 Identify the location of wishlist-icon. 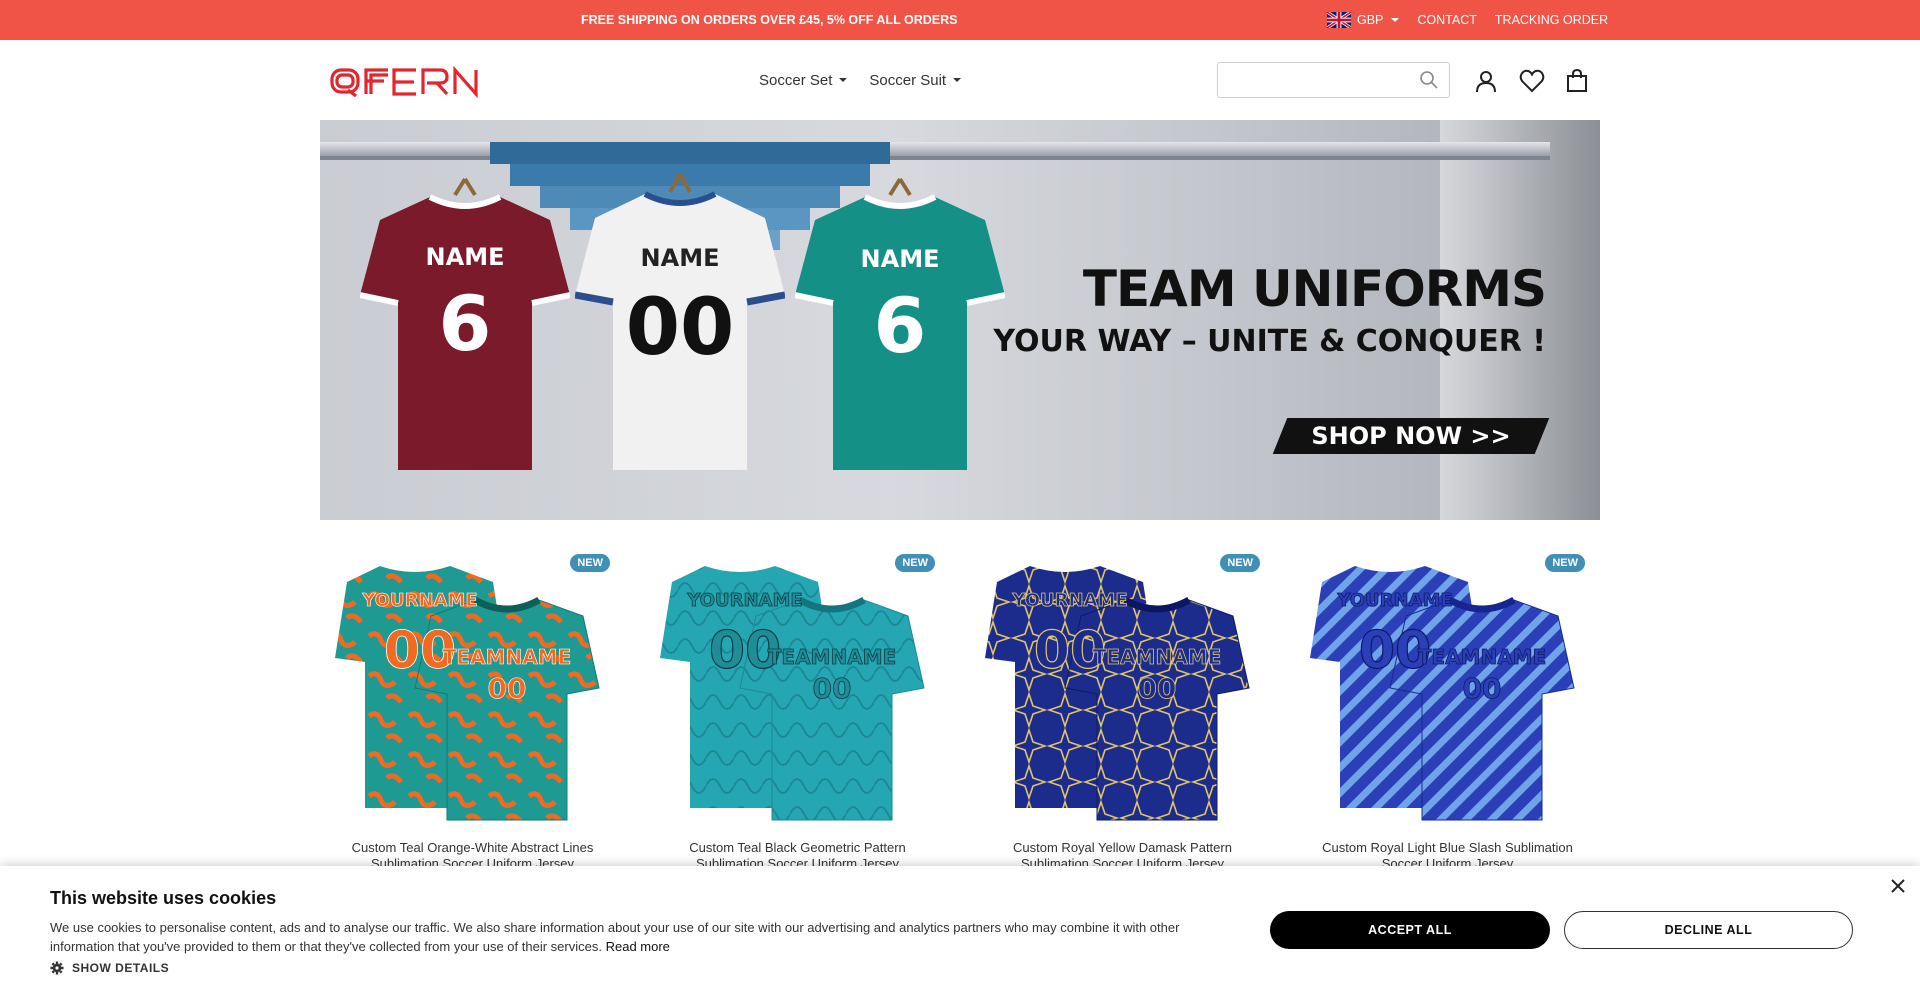
(1532, 81).